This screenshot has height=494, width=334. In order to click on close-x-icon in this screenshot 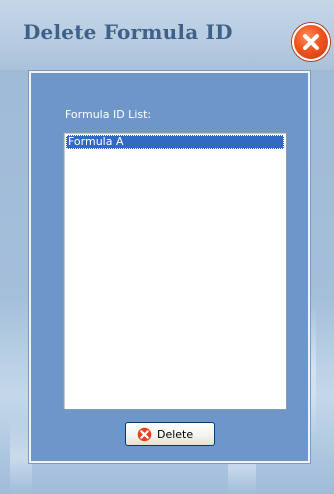, I will do `click(311, 42)`.